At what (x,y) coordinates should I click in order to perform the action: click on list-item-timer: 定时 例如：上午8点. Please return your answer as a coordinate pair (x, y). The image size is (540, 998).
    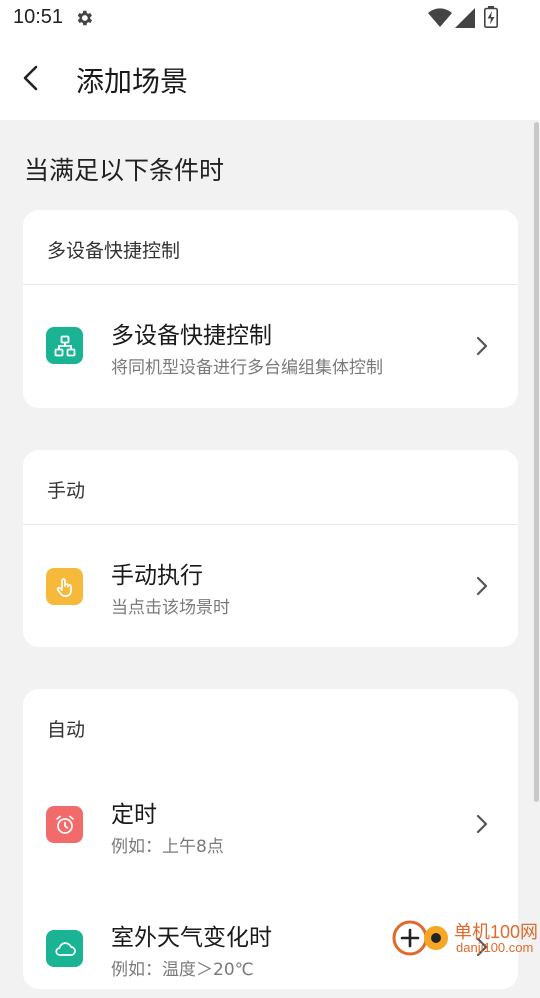
    Looking at the image, I should click on (270, 825).